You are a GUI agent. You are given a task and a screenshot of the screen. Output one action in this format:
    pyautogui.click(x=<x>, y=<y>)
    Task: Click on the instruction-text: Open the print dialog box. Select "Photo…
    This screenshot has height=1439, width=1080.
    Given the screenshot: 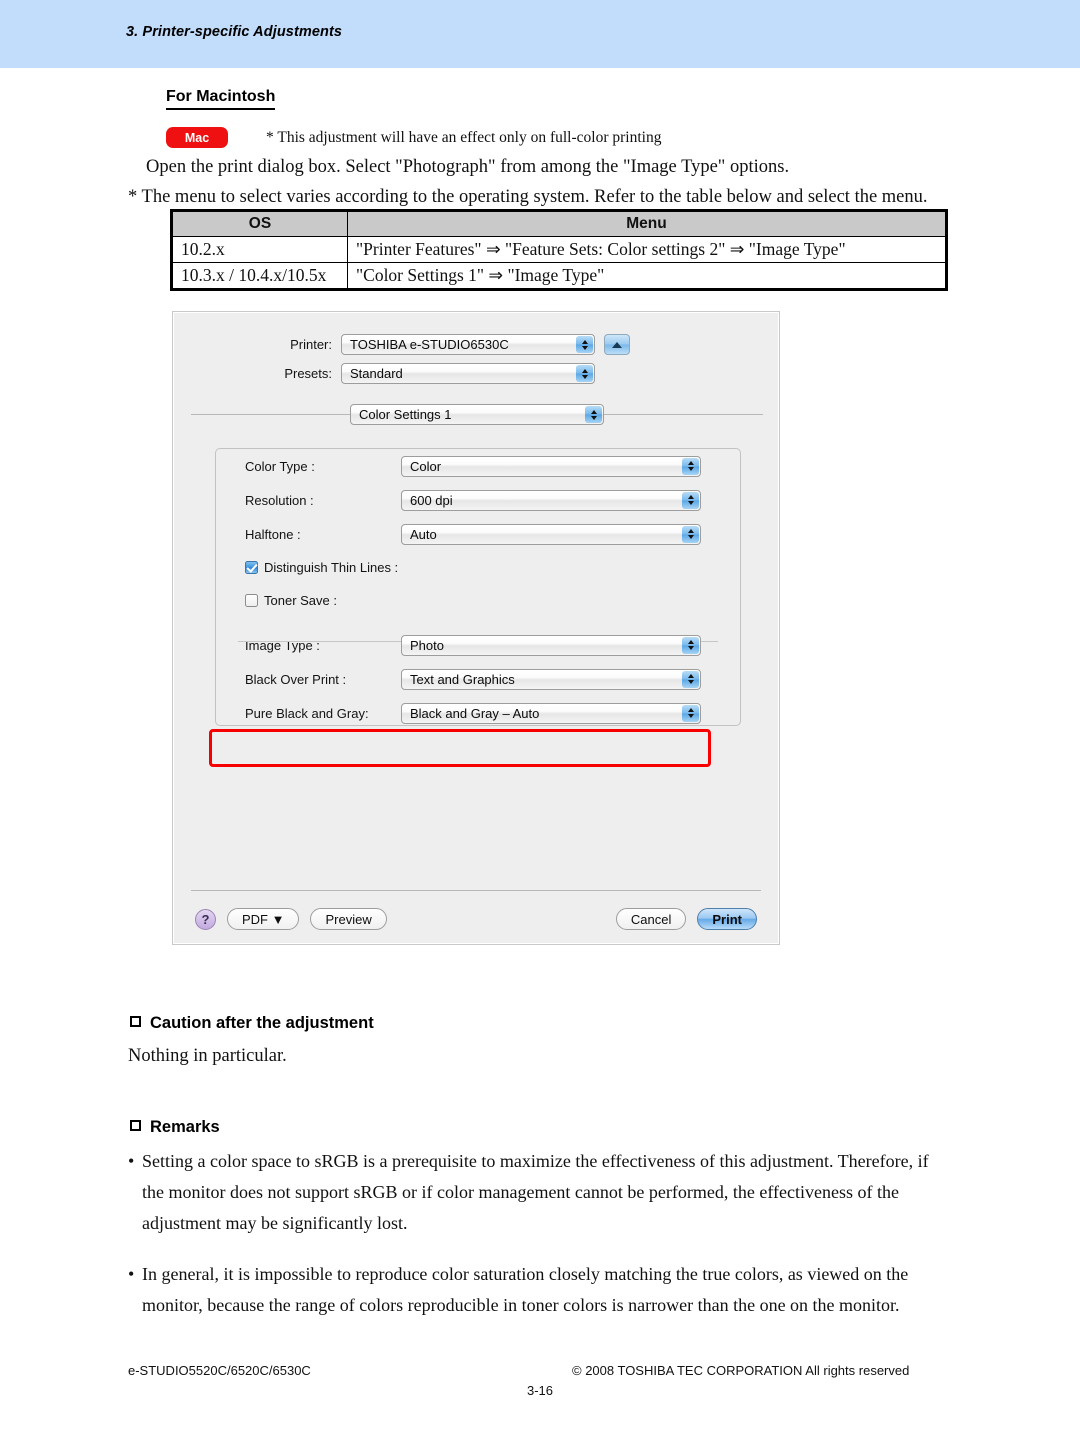 What is the action you would take?
    pyautogui.click(x=468, y=167)
    